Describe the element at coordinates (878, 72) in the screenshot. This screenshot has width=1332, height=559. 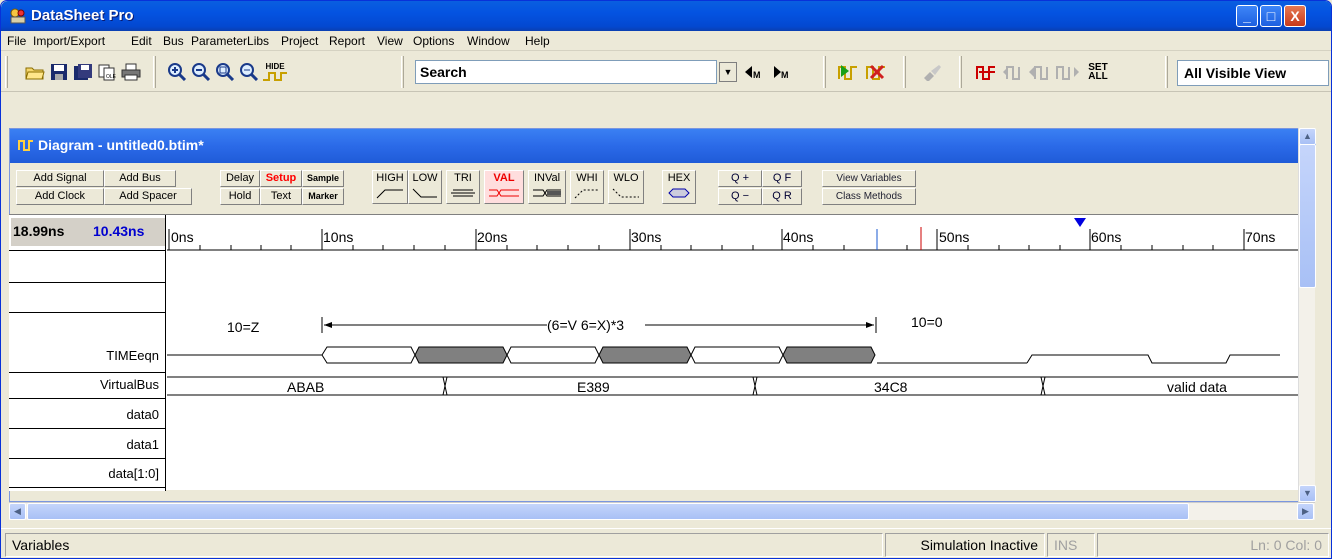
I see `stop-simulate-icon` at that location.